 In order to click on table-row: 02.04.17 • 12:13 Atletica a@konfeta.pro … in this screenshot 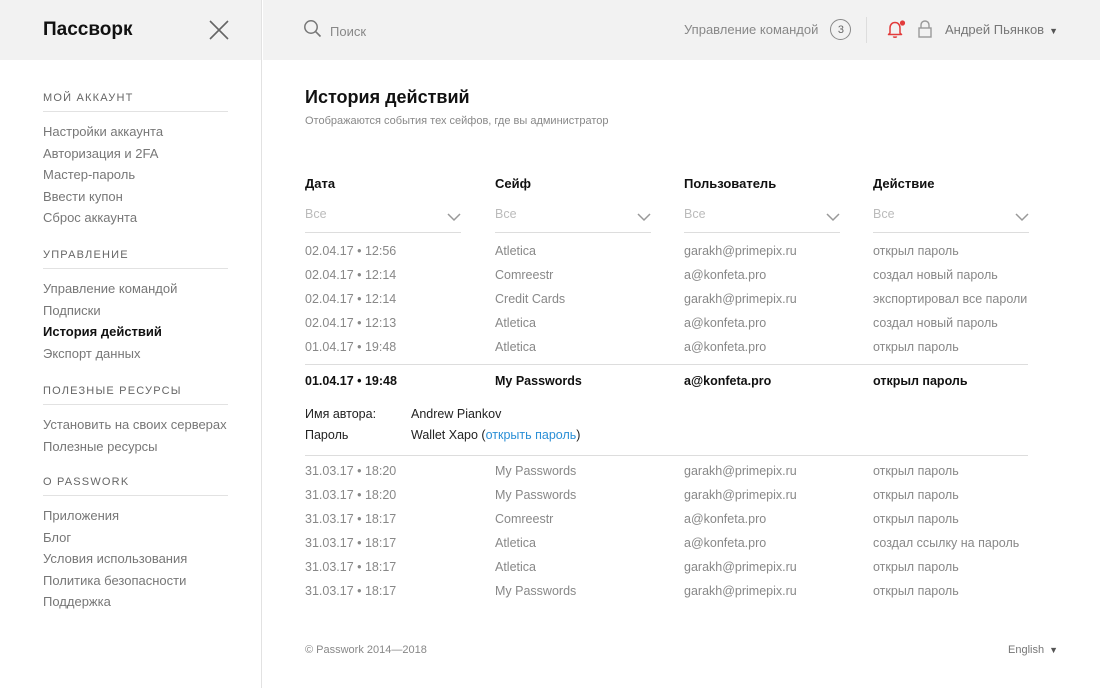, I will do `click(685, 328)`.